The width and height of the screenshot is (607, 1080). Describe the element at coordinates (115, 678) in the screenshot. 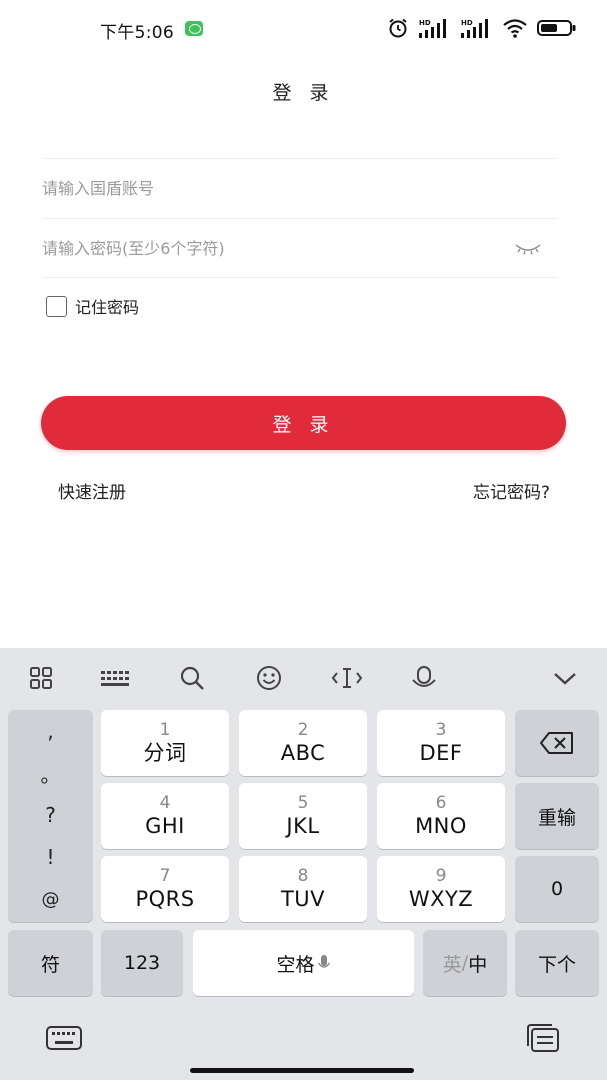

I see `keyboard-layout-icon` at that location.